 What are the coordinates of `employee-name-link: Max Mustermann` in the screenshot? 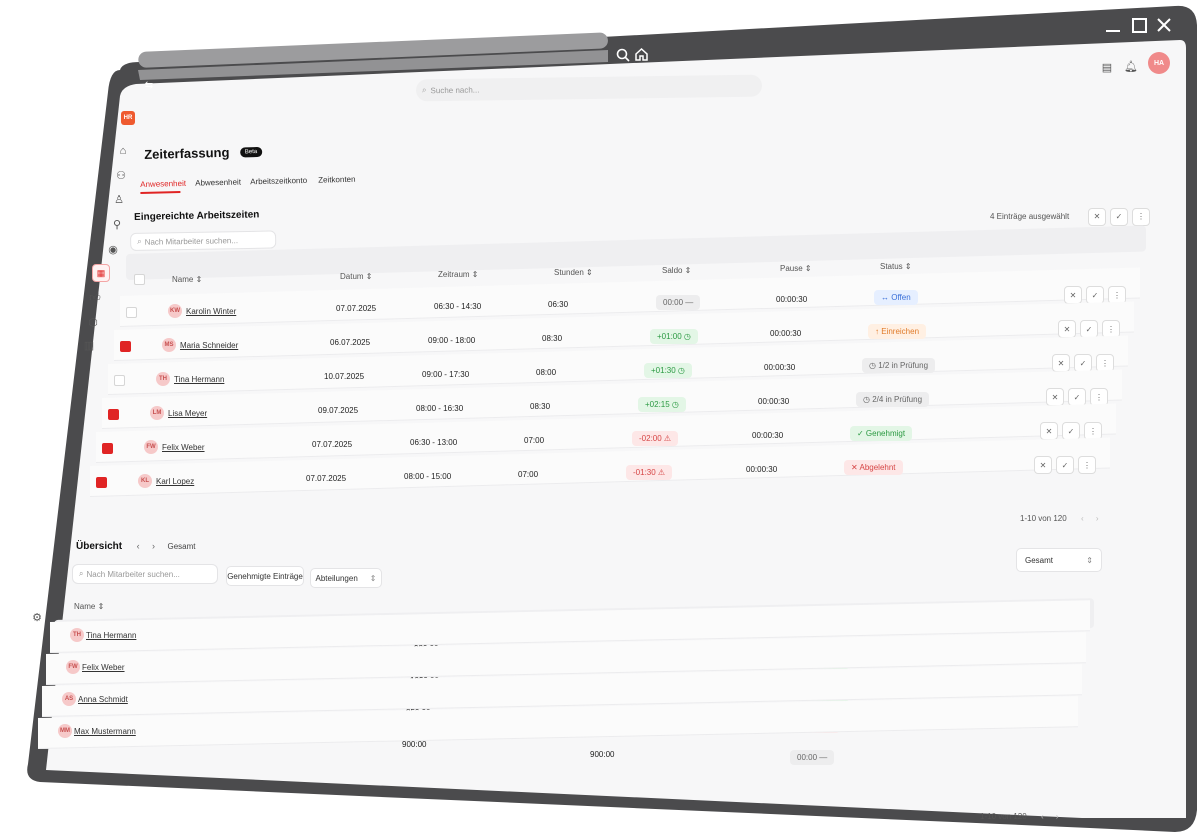 It's located at (105, 731).